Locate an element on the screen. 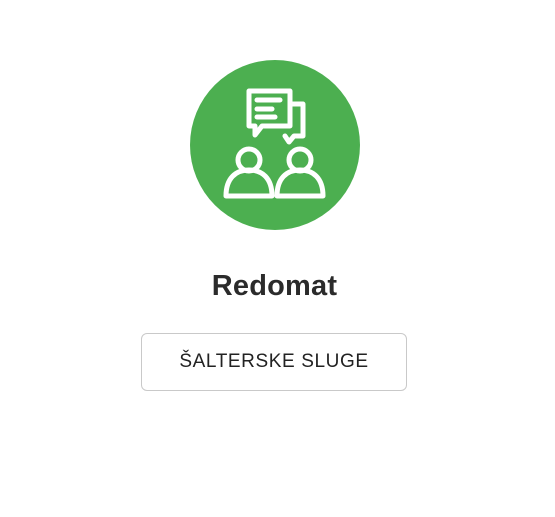 The width and height of the screenshot is (555, 517). redomat-logo is located at coordinates (275, 145).